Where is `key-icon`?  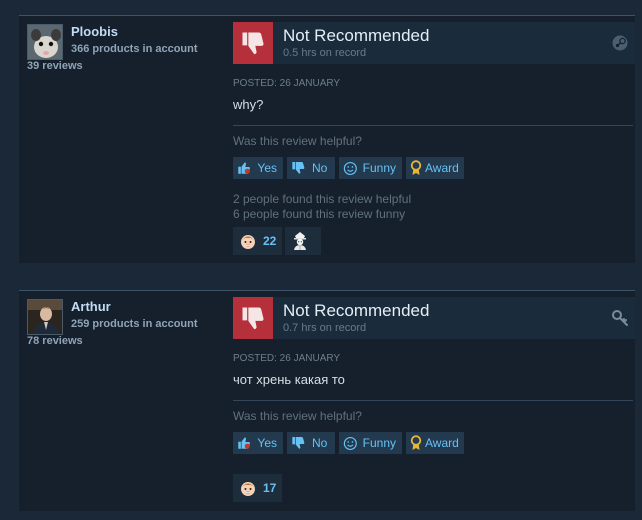 key-icon is located at coordinates (620, 318).